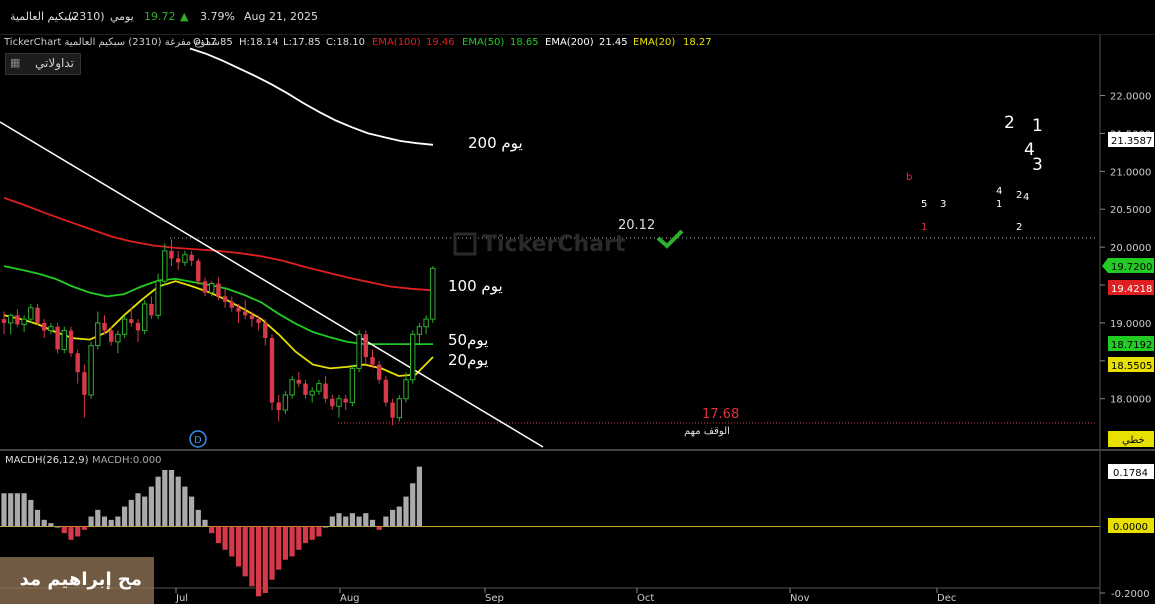 The height and width of the screenshot is (604, 1155). I want to click on ema200-line, so click(311, 96).